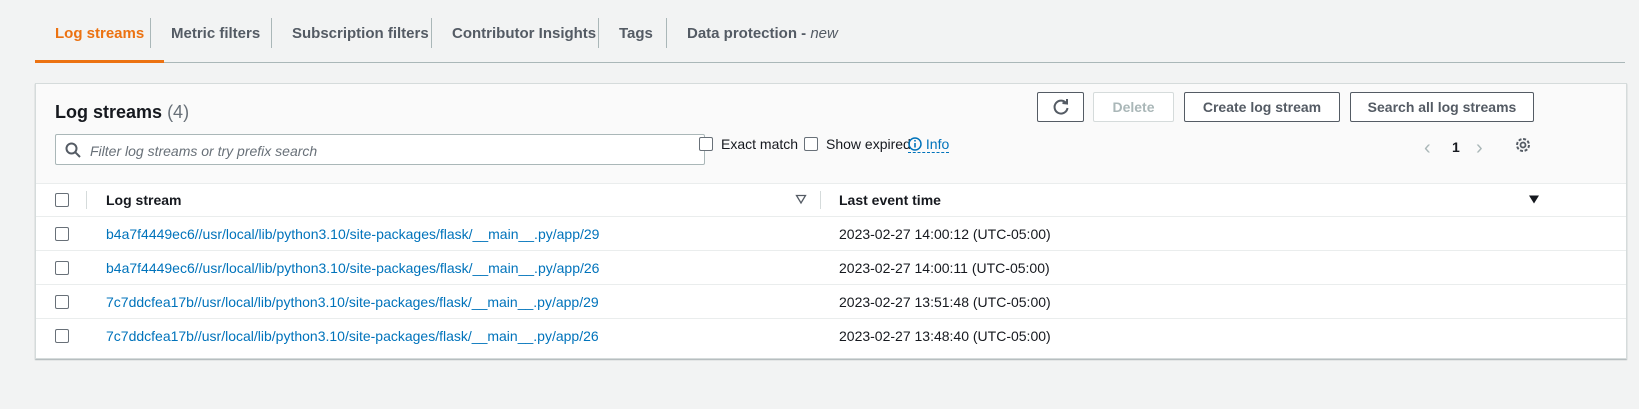  What do you see at coordinates (360, 33) in the screenshot?
I see `tab-label: Subscription filters` at bounding box center [360, 33].